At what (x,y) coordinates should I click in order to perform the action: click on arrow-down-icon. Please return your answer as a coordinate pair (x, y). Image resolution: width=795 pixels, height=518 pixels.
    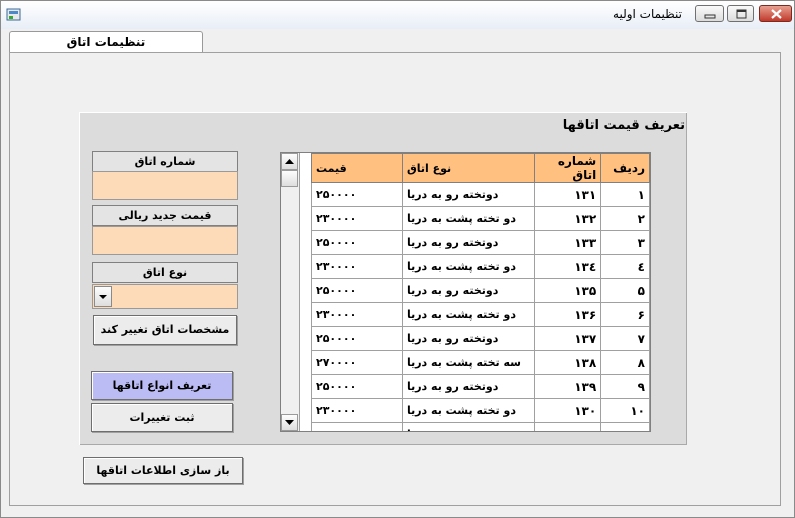
    Looking at the image, I should click on (289, 422).